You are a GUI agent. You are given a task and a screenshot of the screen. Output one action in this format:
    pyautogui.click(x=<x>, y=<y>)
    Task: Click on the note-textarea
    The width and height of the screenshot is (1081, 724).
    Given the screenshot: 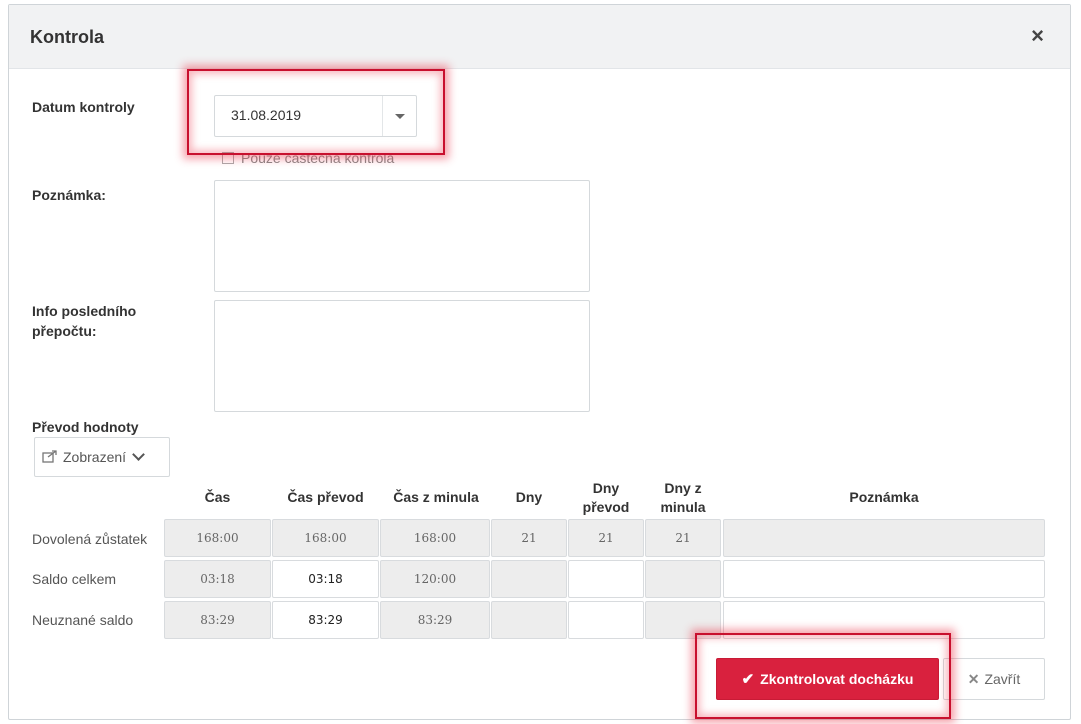 What is the action you would take?
    pyautogui.click(x=402, y=236)
    